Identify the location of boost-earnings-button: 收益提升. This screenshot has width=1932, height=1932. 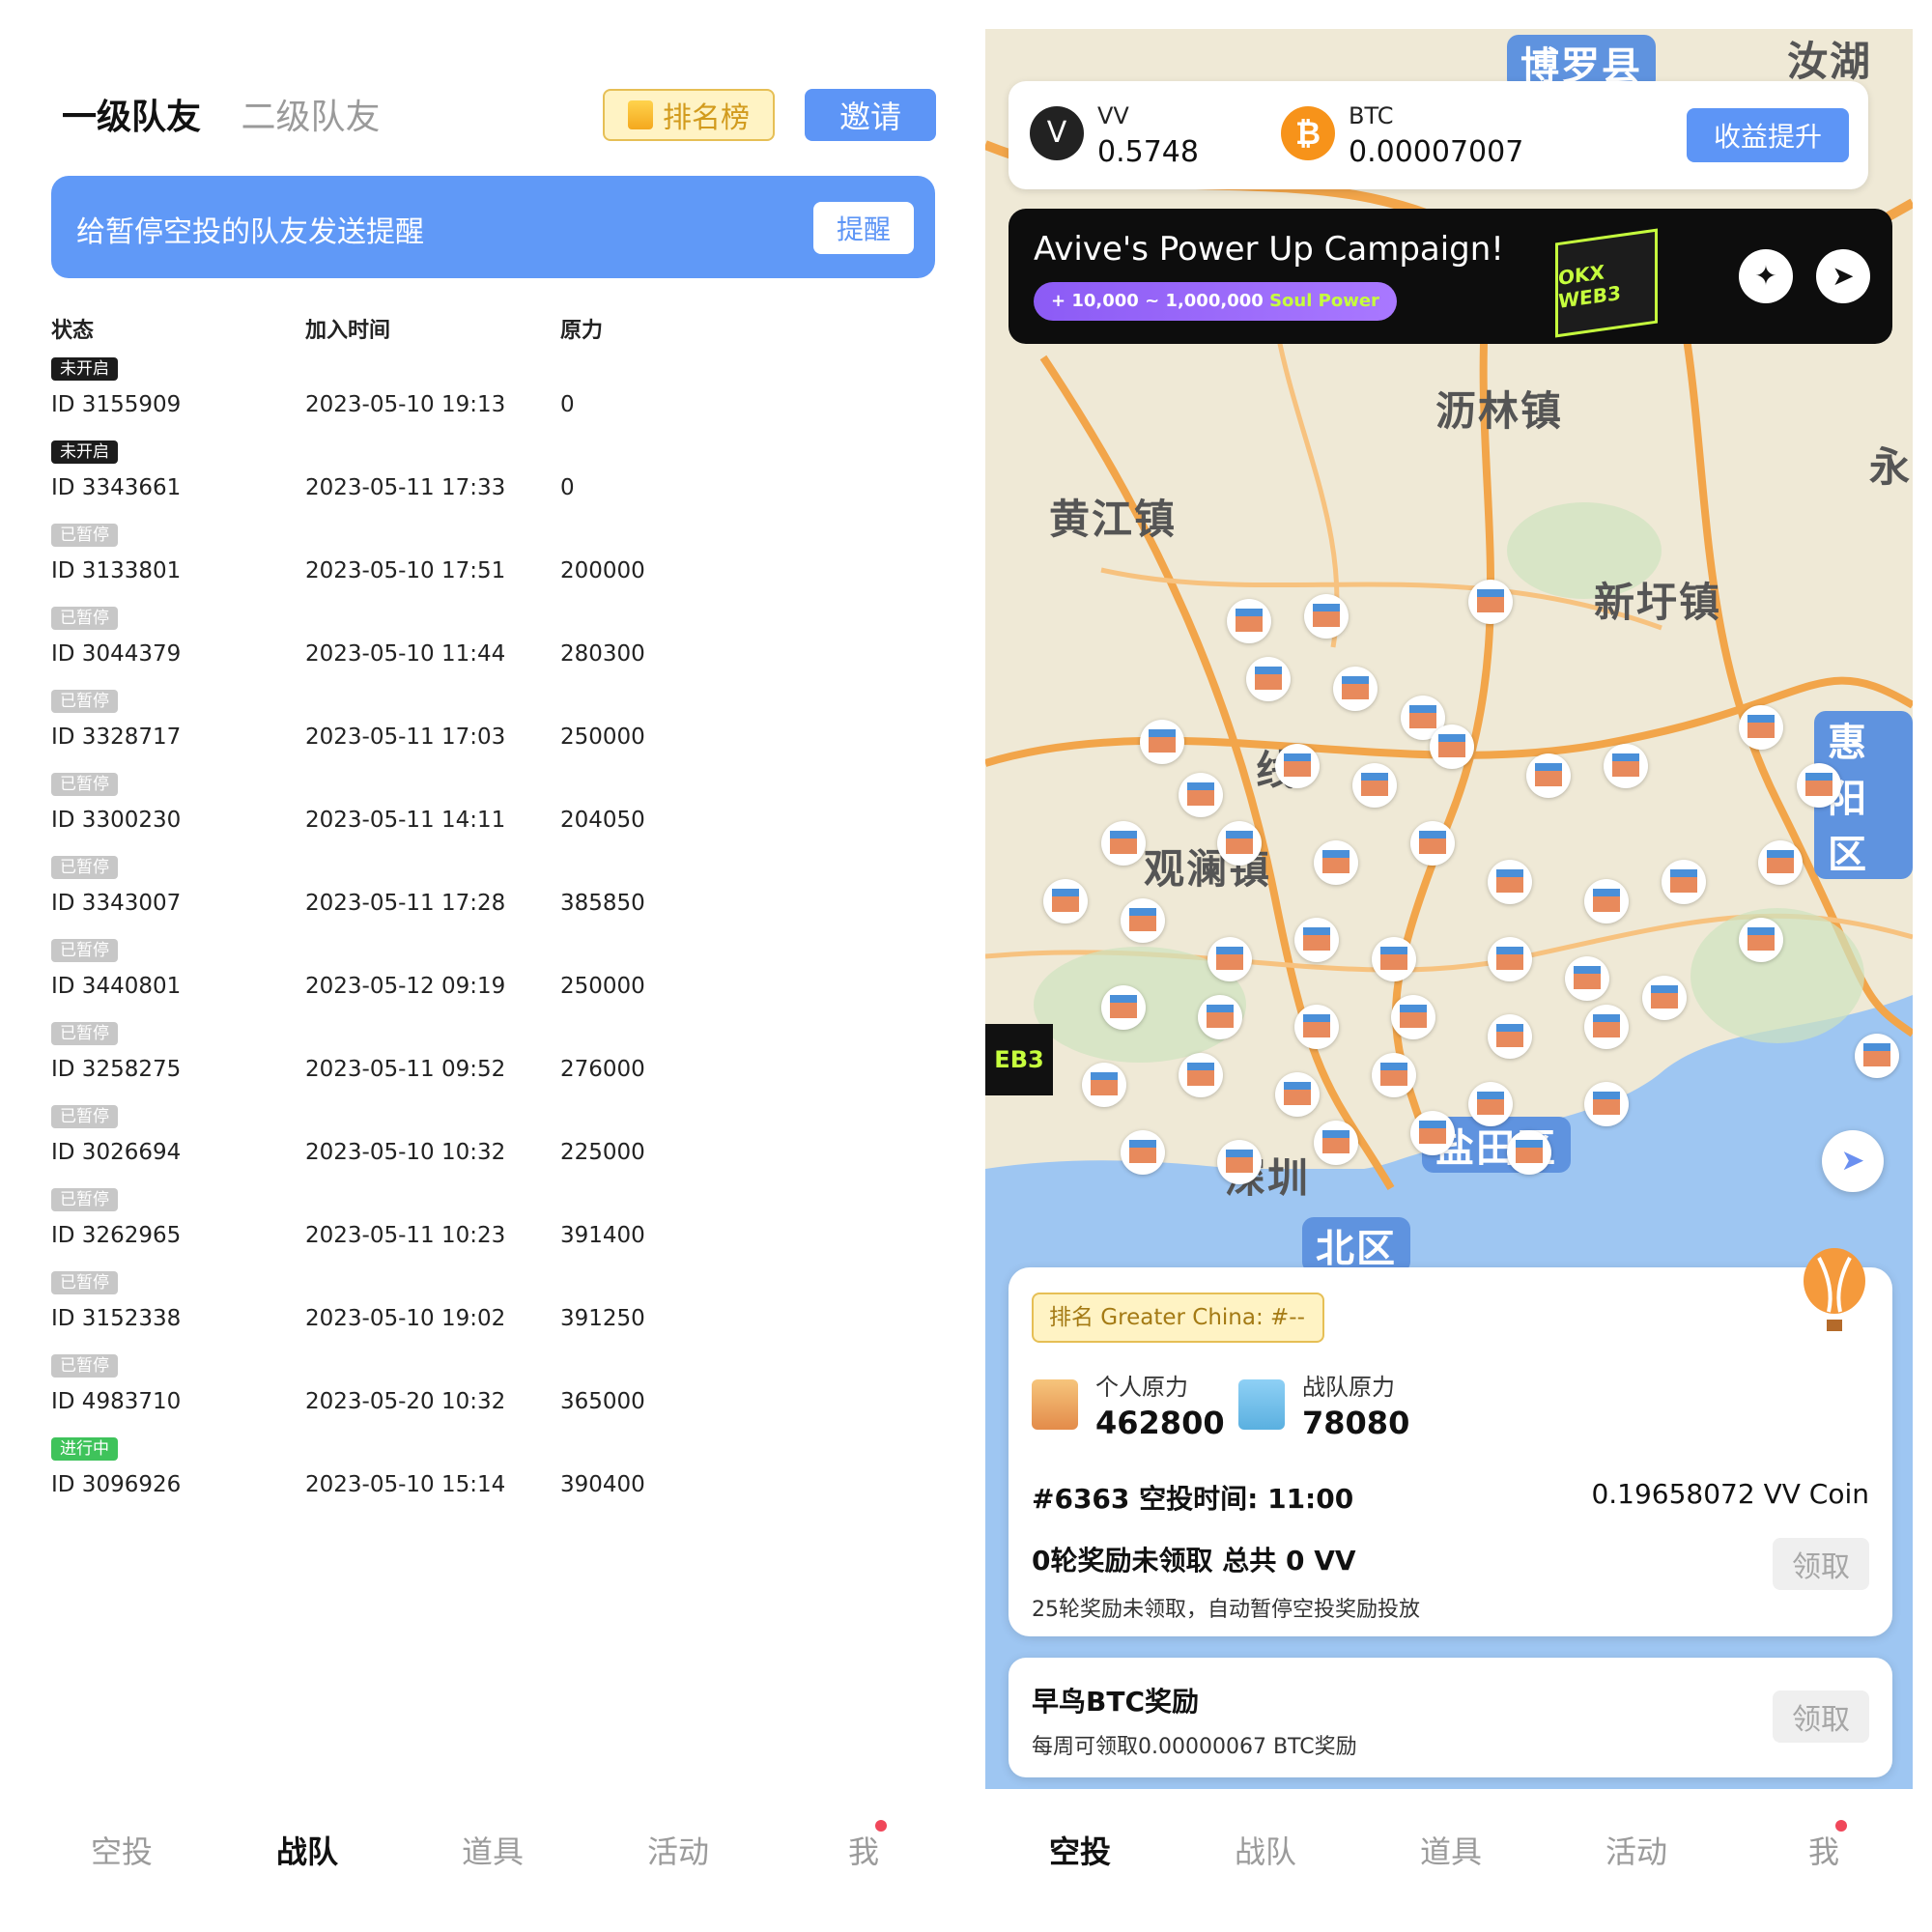
(1768, 135).